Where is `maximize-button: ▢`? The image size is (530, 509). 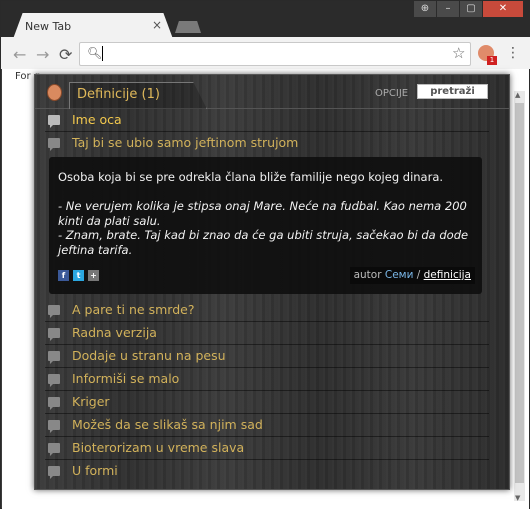 maximize-button: ▢ is located at coordinates (471, 9).